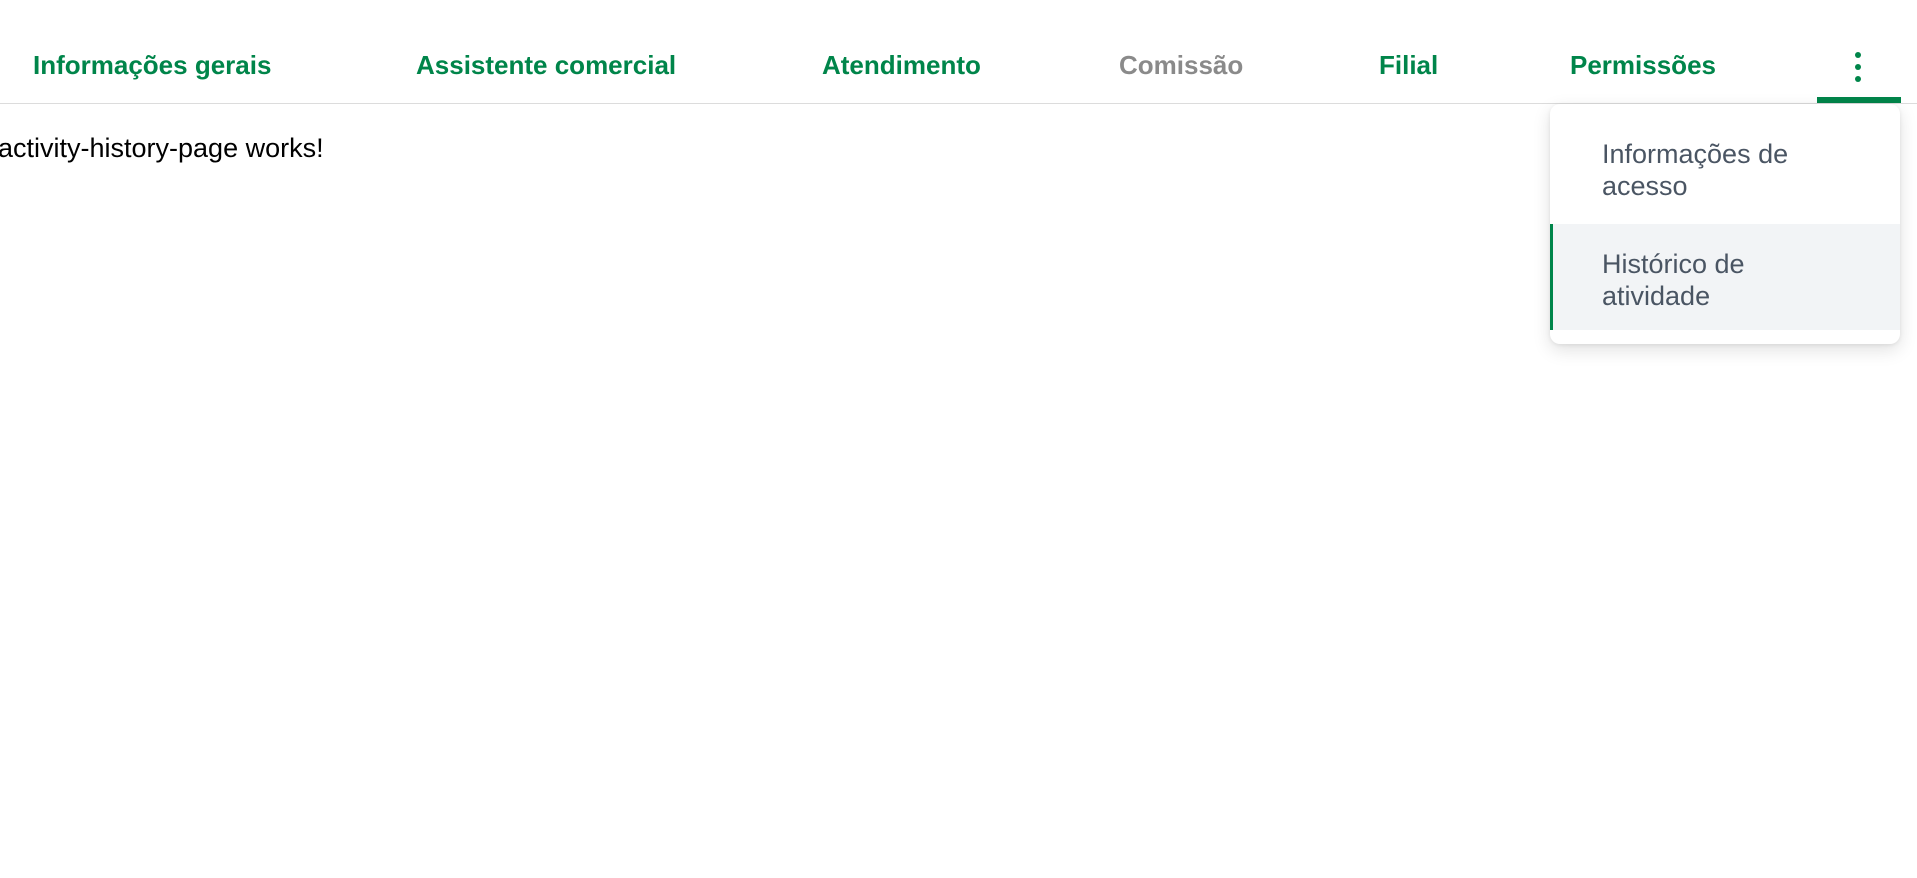 This screenshot has width=1917, height=878. What do you see at coordinates (1859, 100) in the screenshot?
I see `active-tab-indicator` at bounding box center [1859, 100].